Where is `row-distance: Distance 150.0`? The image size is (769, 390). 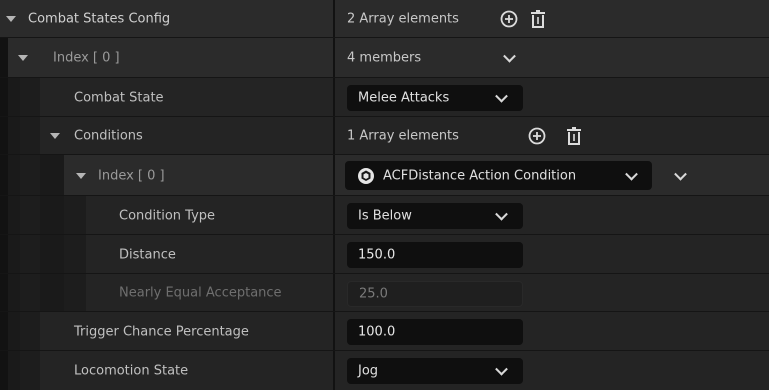 row-distance: Distance 150.0 is located at coordinates (384, 254).